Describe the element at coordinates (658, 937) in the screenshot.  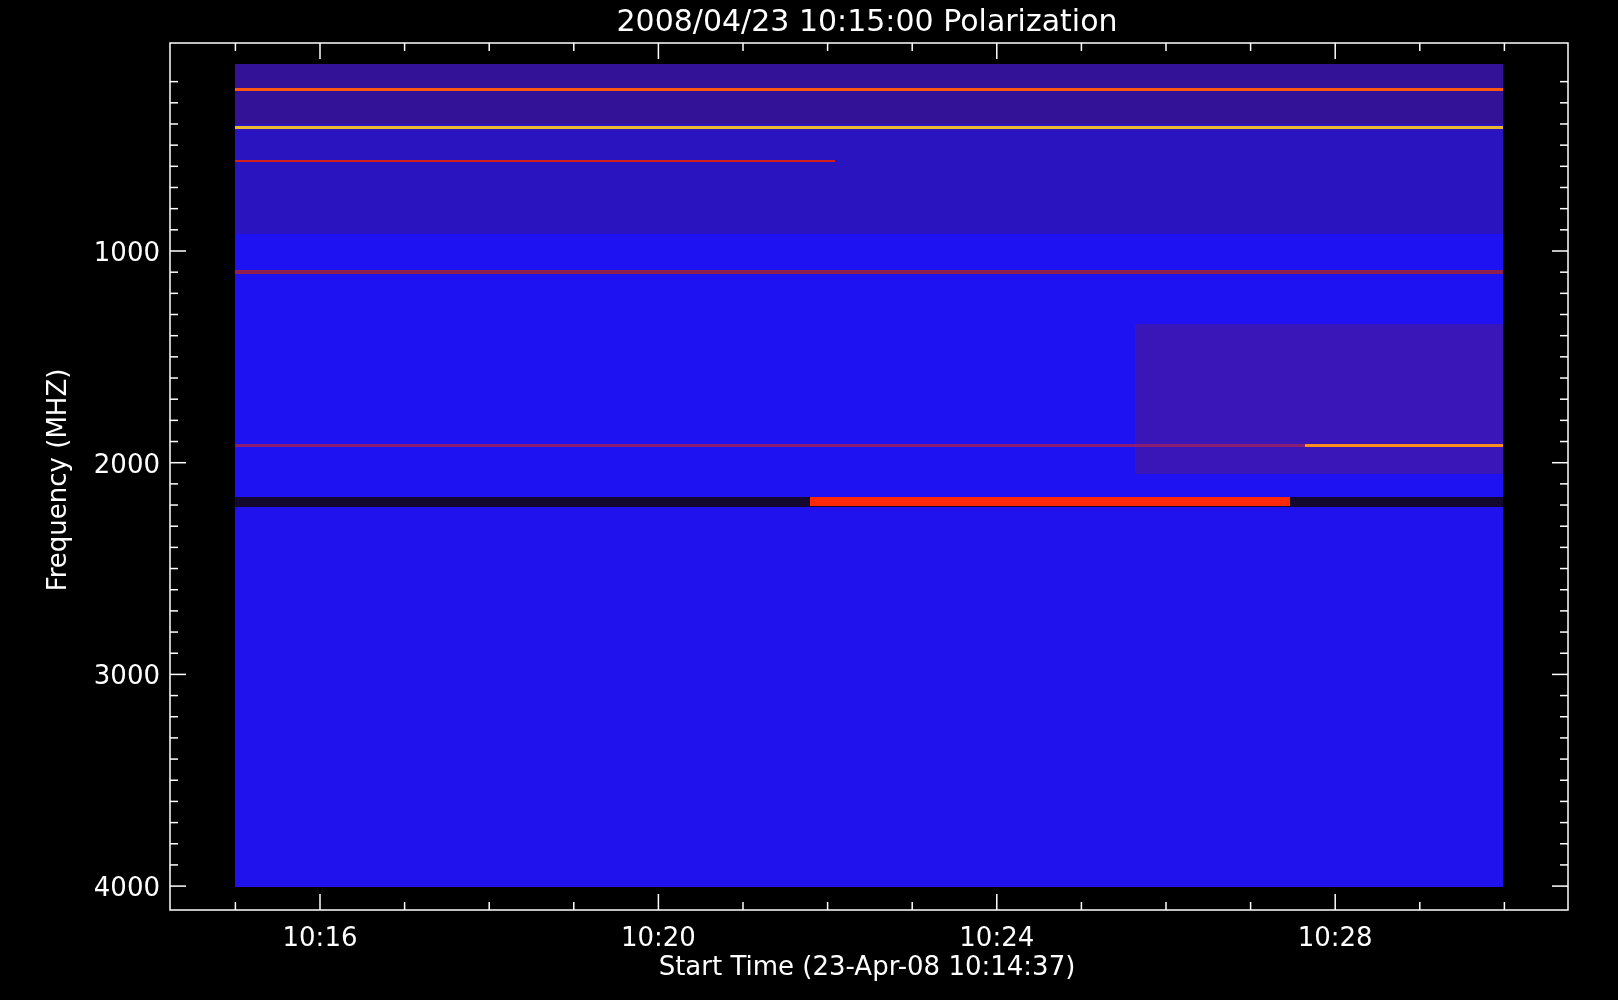
I see `tick-label: 10:20` at that location.